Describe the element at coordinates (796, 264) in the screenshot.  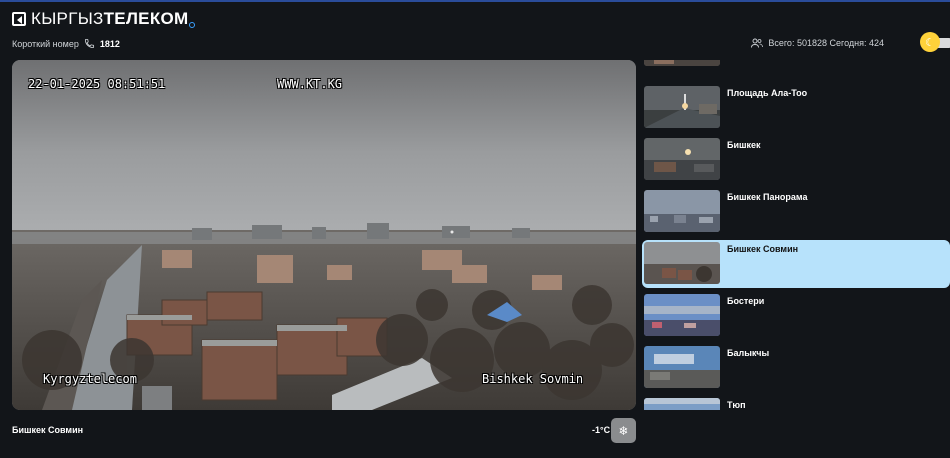
I see `camera-list-item-active: Бишкек Совмин` at that location.